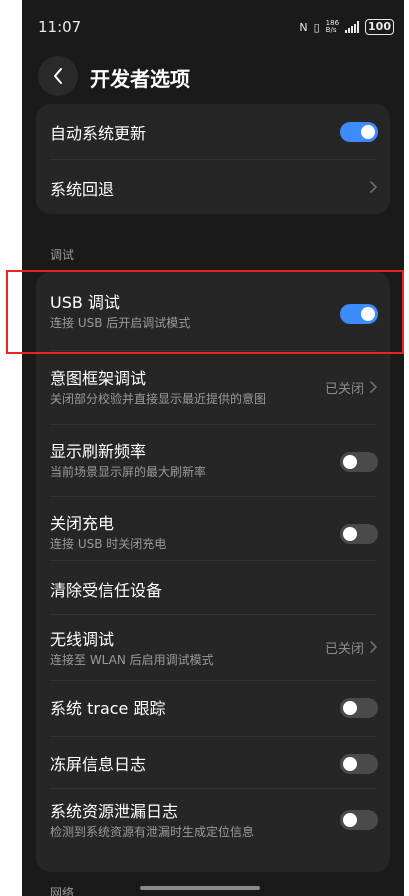  What do you see at coordinates (128, 472) in the screenshot?
I see `show-refresh-rate-subtitle: 当前场景显示屏的最大刷新率` at bounding box center [128, 472].